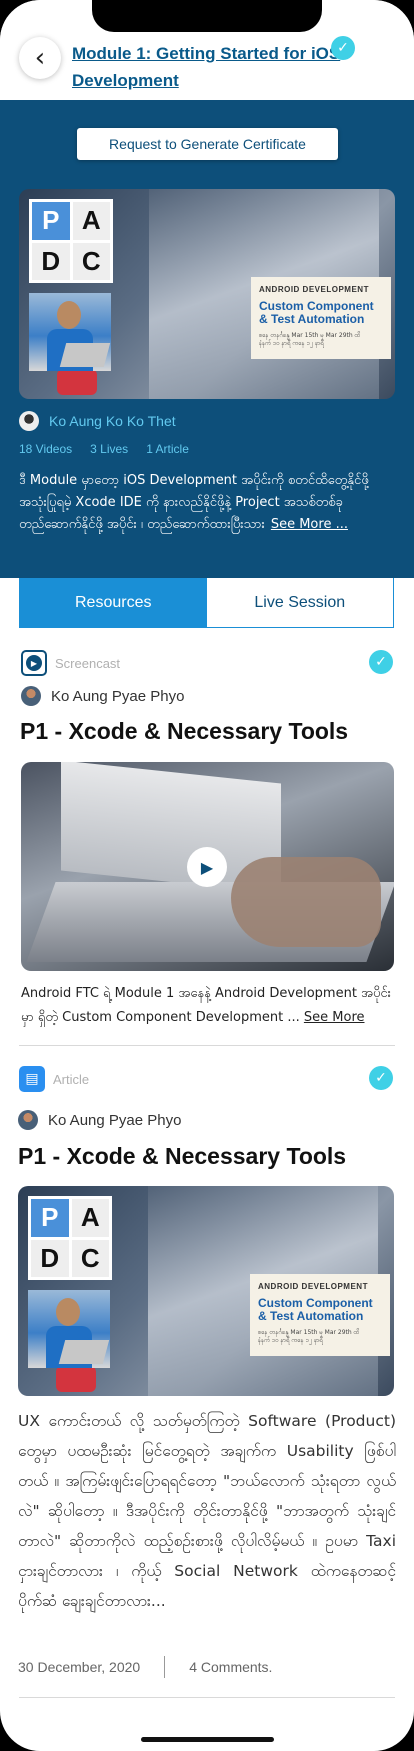  Describe the element at coordinates (70, 663) in the screenshot. I see `resource-type: ▶ Screencast` at that location.